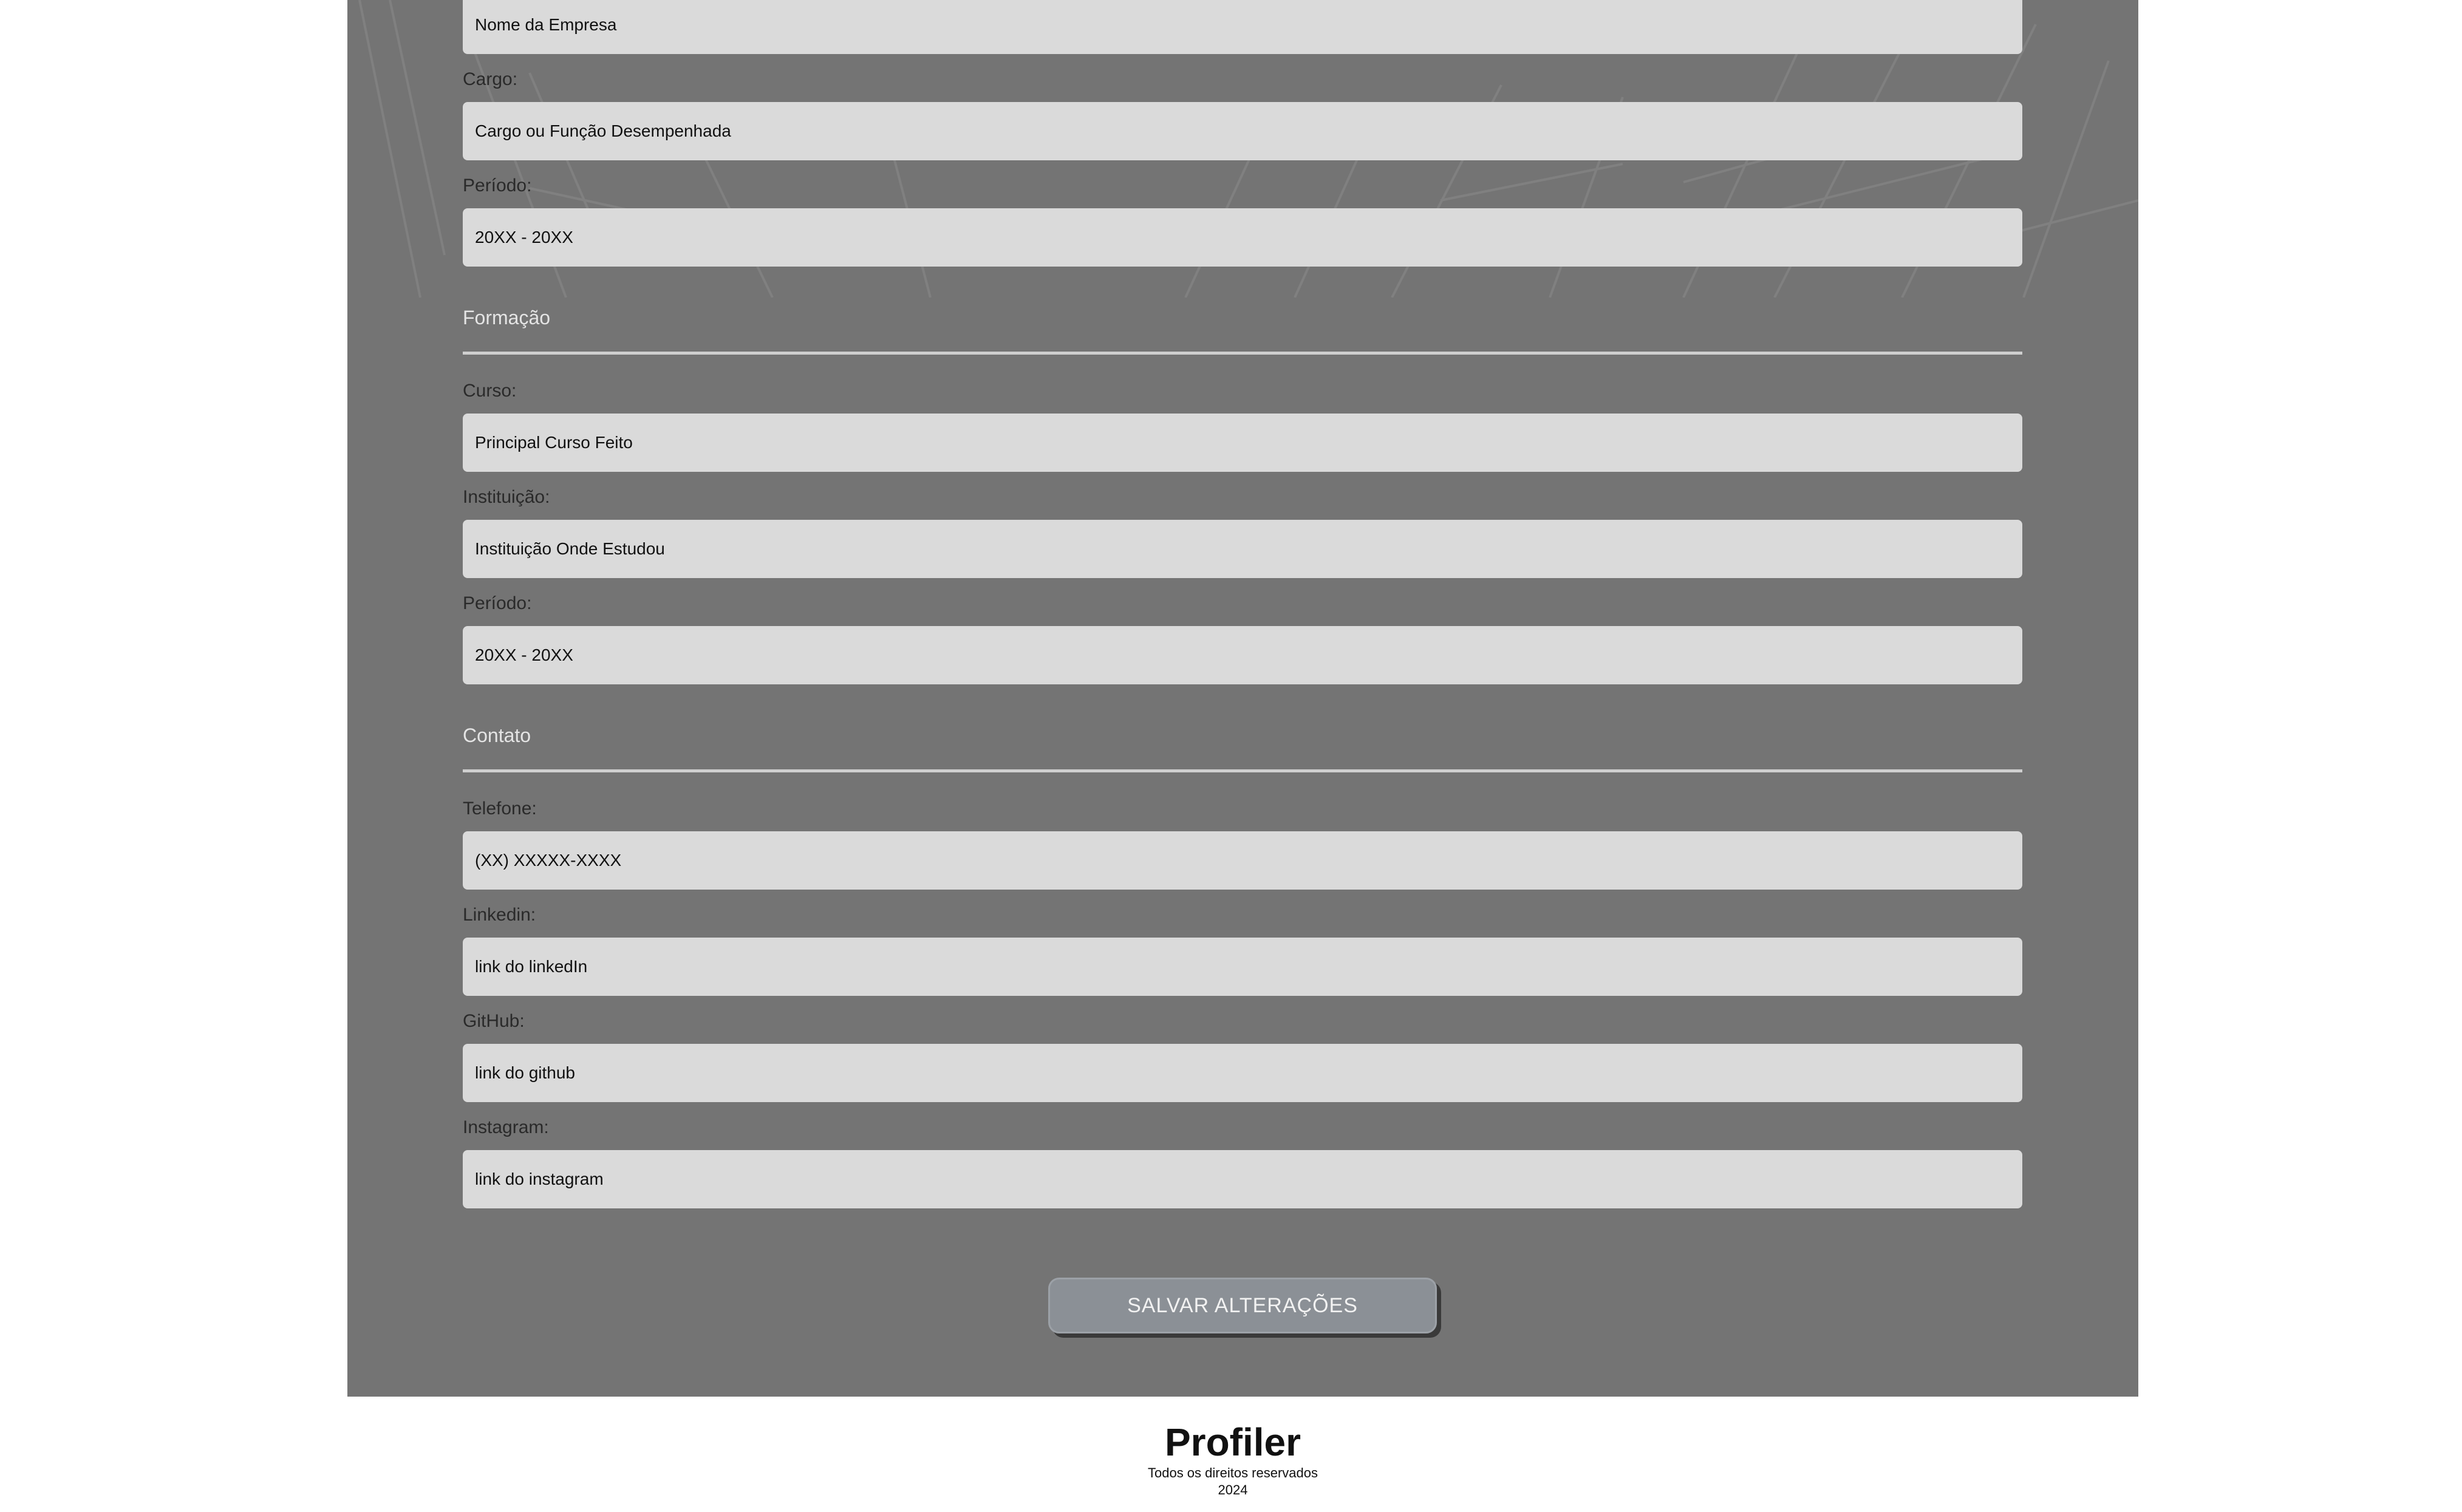  What do you see at coordinates (1232, 1442) in the screenshot?
I see `footer-brand: Profiler` at bounding box center [1232, 1442].